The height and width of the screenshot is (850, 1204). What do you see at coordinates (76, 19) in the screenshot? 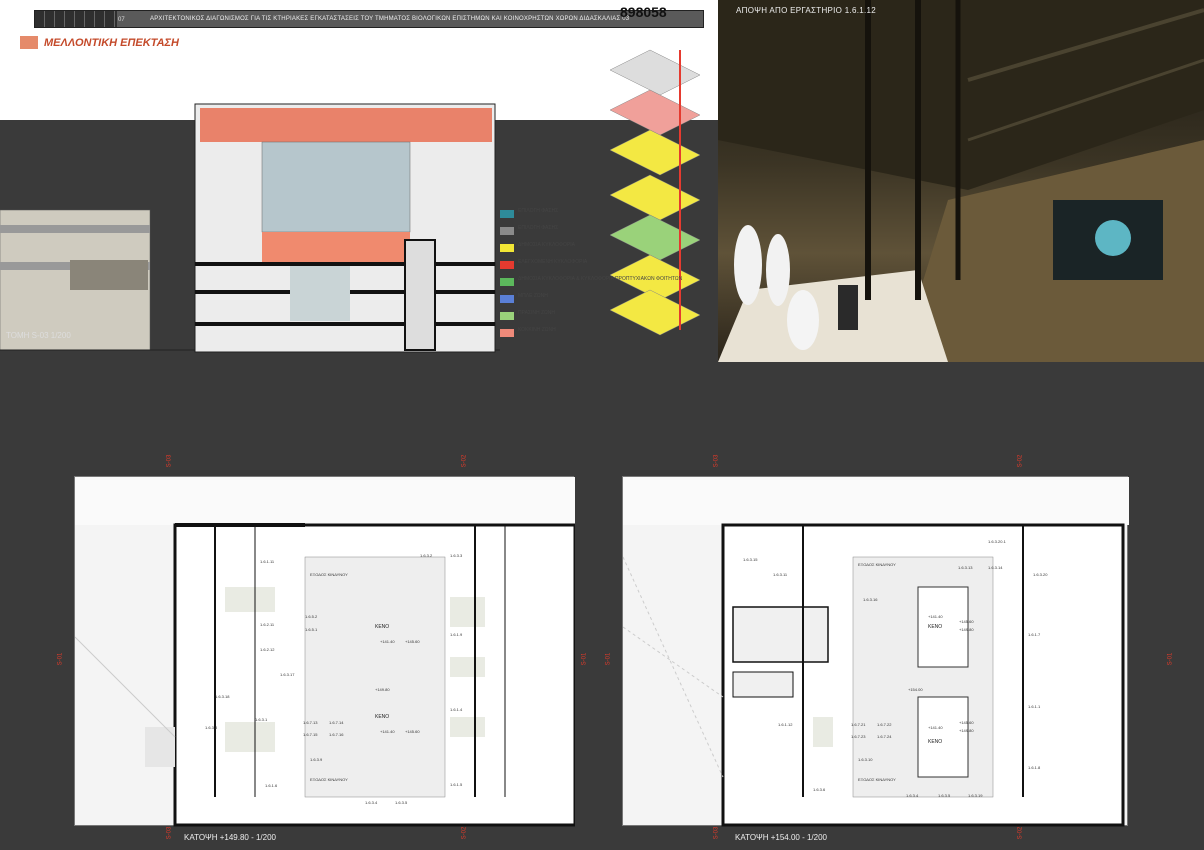
I see `header-pattern` at bounding box center [76, 19].